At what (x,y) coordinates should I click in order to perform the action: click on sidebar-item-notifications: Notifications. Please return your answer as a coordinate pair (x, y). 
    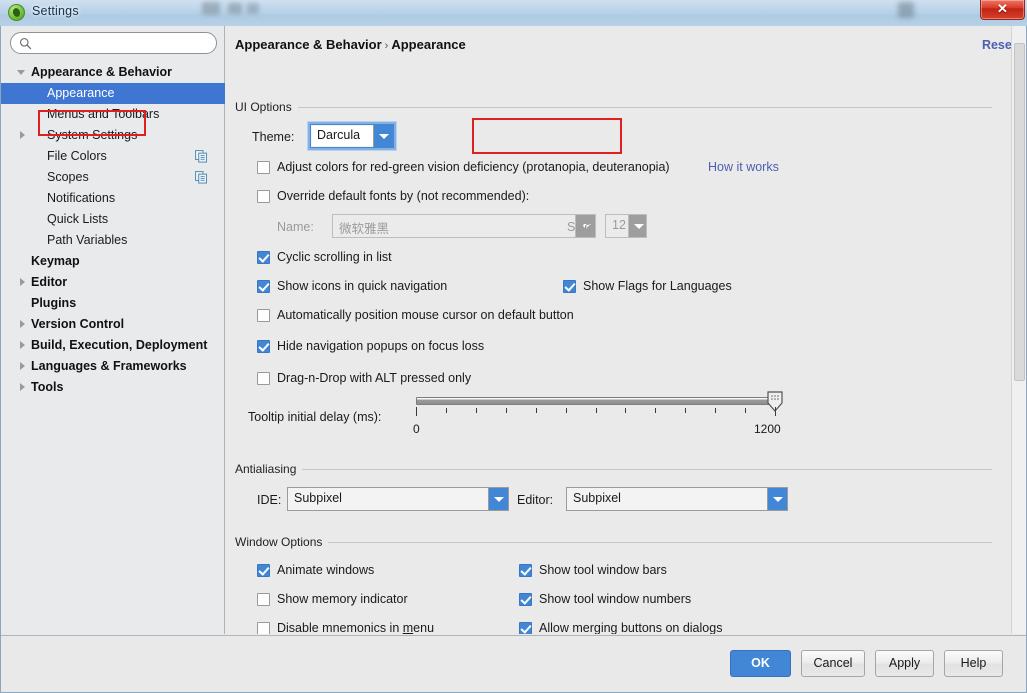
    Looking at the image, I should click on (113, 198).